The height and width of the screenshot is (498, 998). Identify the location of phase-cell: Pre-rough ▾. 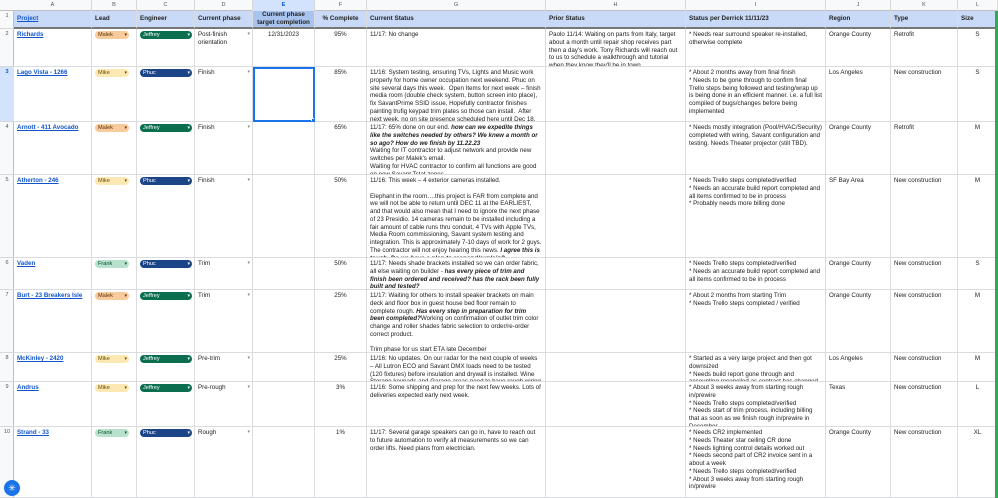
(224, 404).